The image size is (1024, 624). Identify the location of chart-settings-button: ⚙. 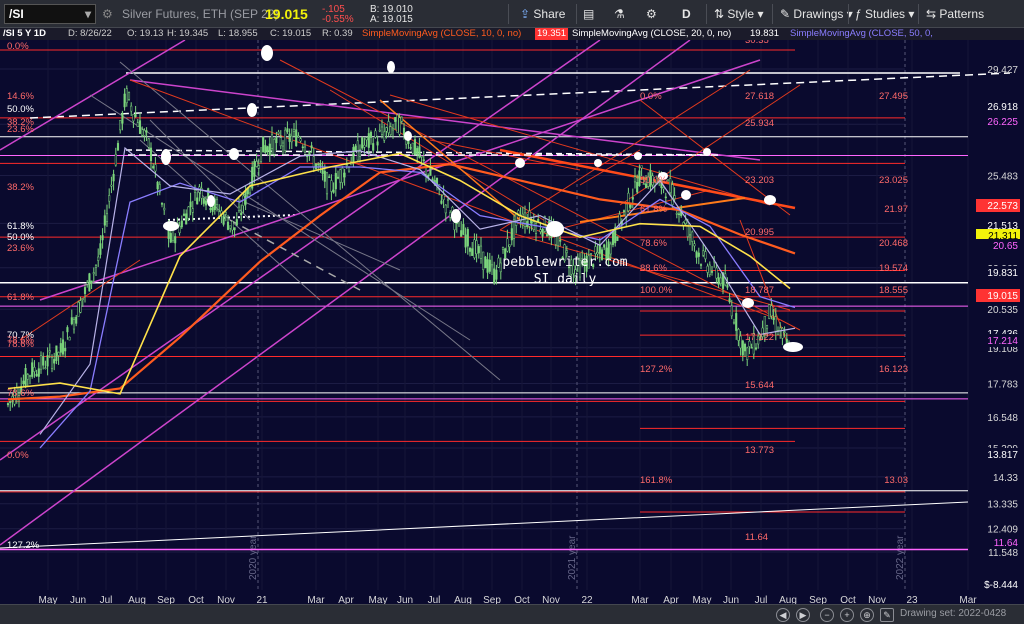
(651, 14).